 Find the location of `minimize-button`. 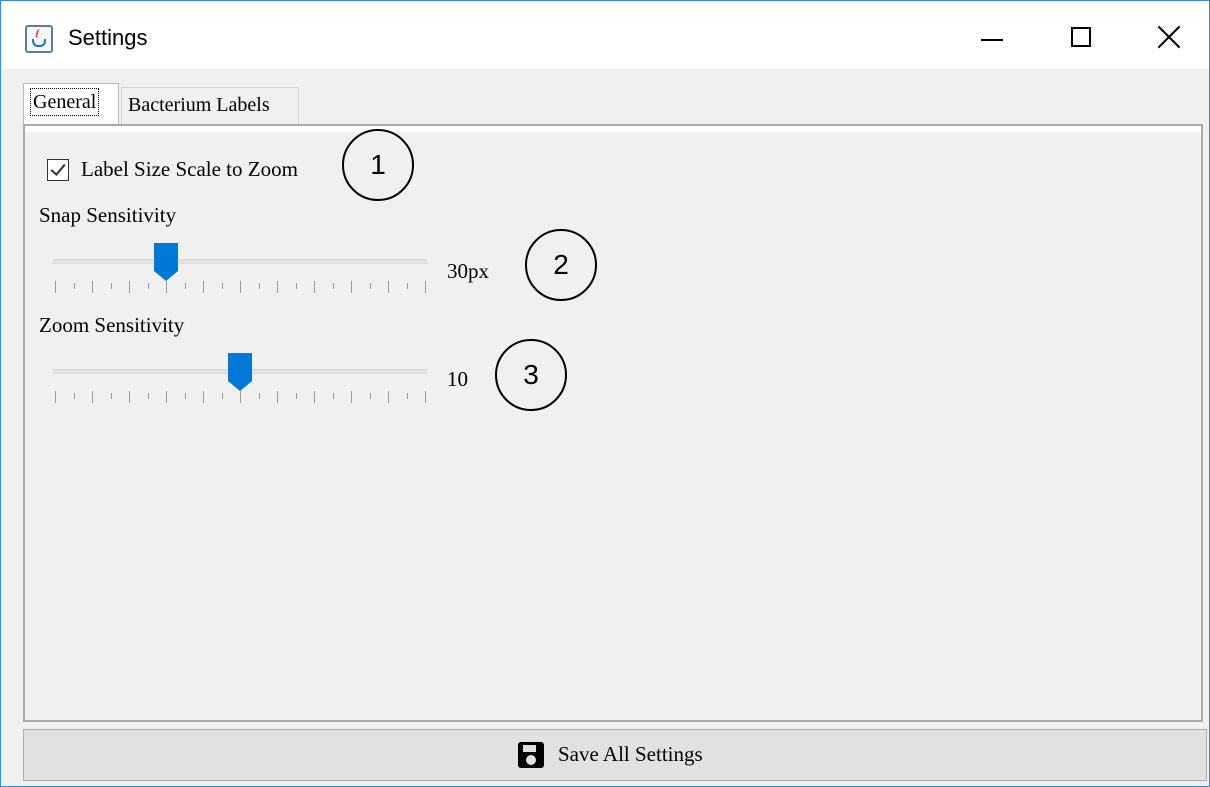

minimize-button is located at coordinates (991, 38).